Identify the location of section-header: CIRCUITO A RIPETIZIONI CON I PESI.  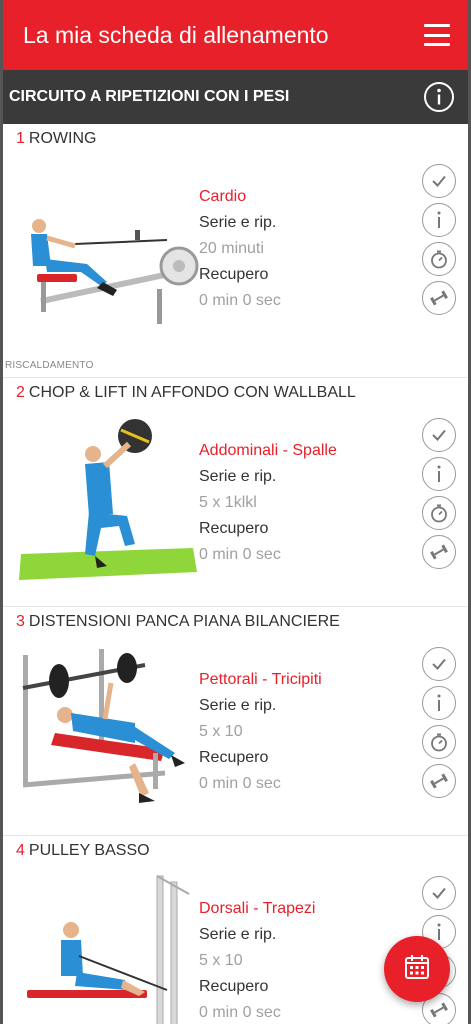
(235, 97).